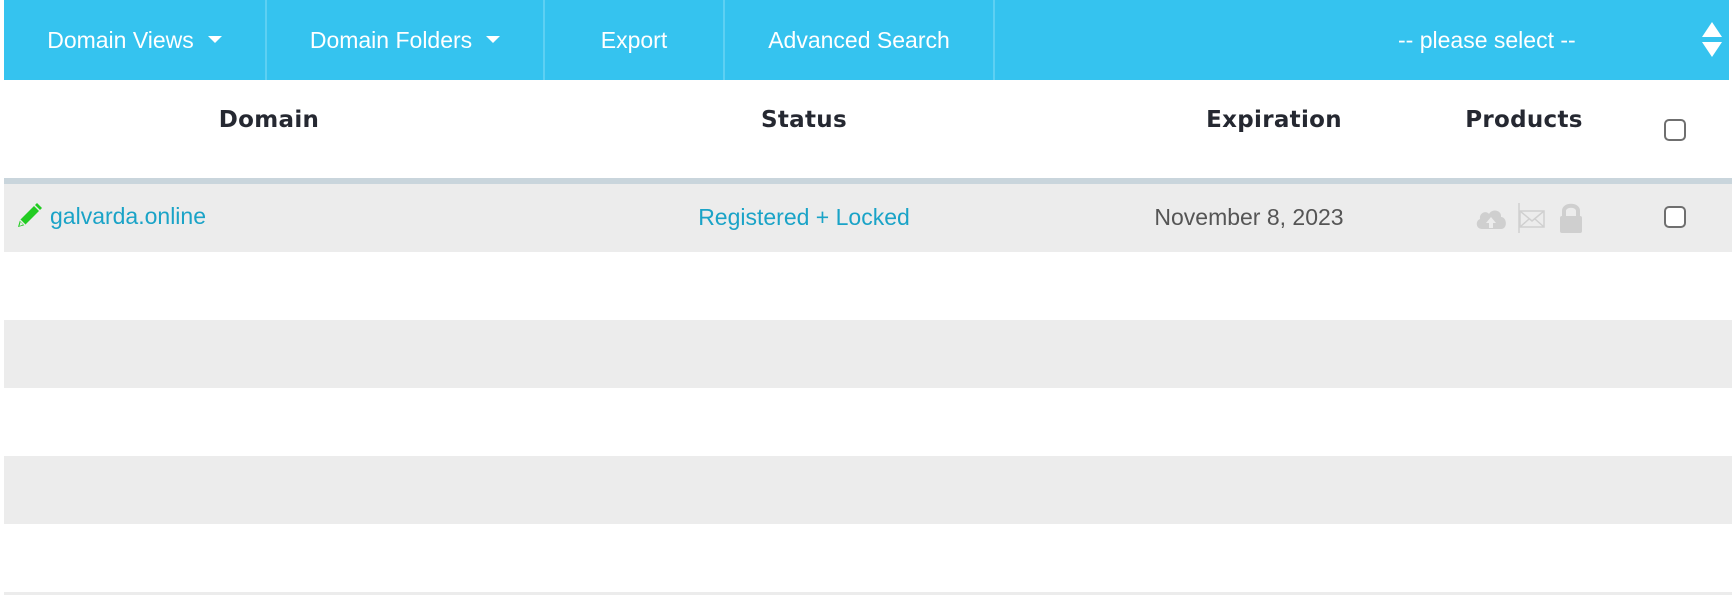 This screenshot has width=1732, height=595. Describe the element at coordinates (1712, 40) in the screenshot. I see `select-arrows-icon` at that location.